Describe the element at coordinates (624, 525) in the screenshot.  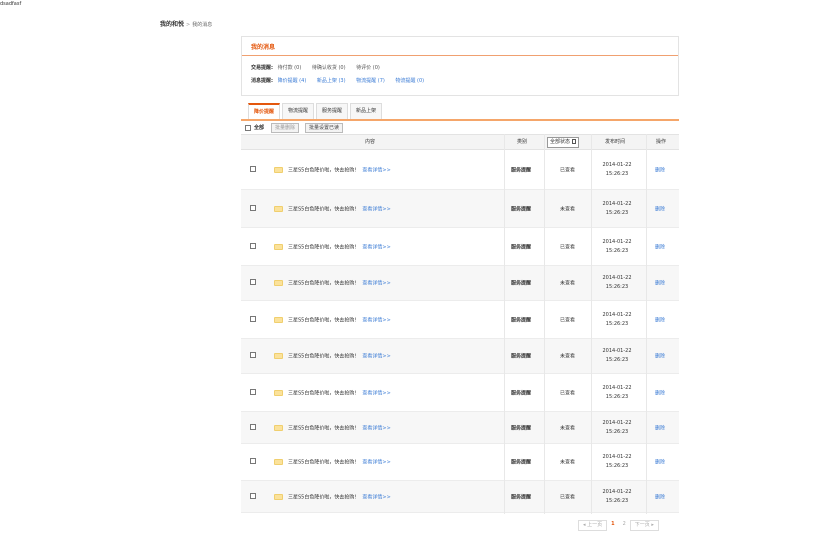
I see `page-2: 2` at that location.